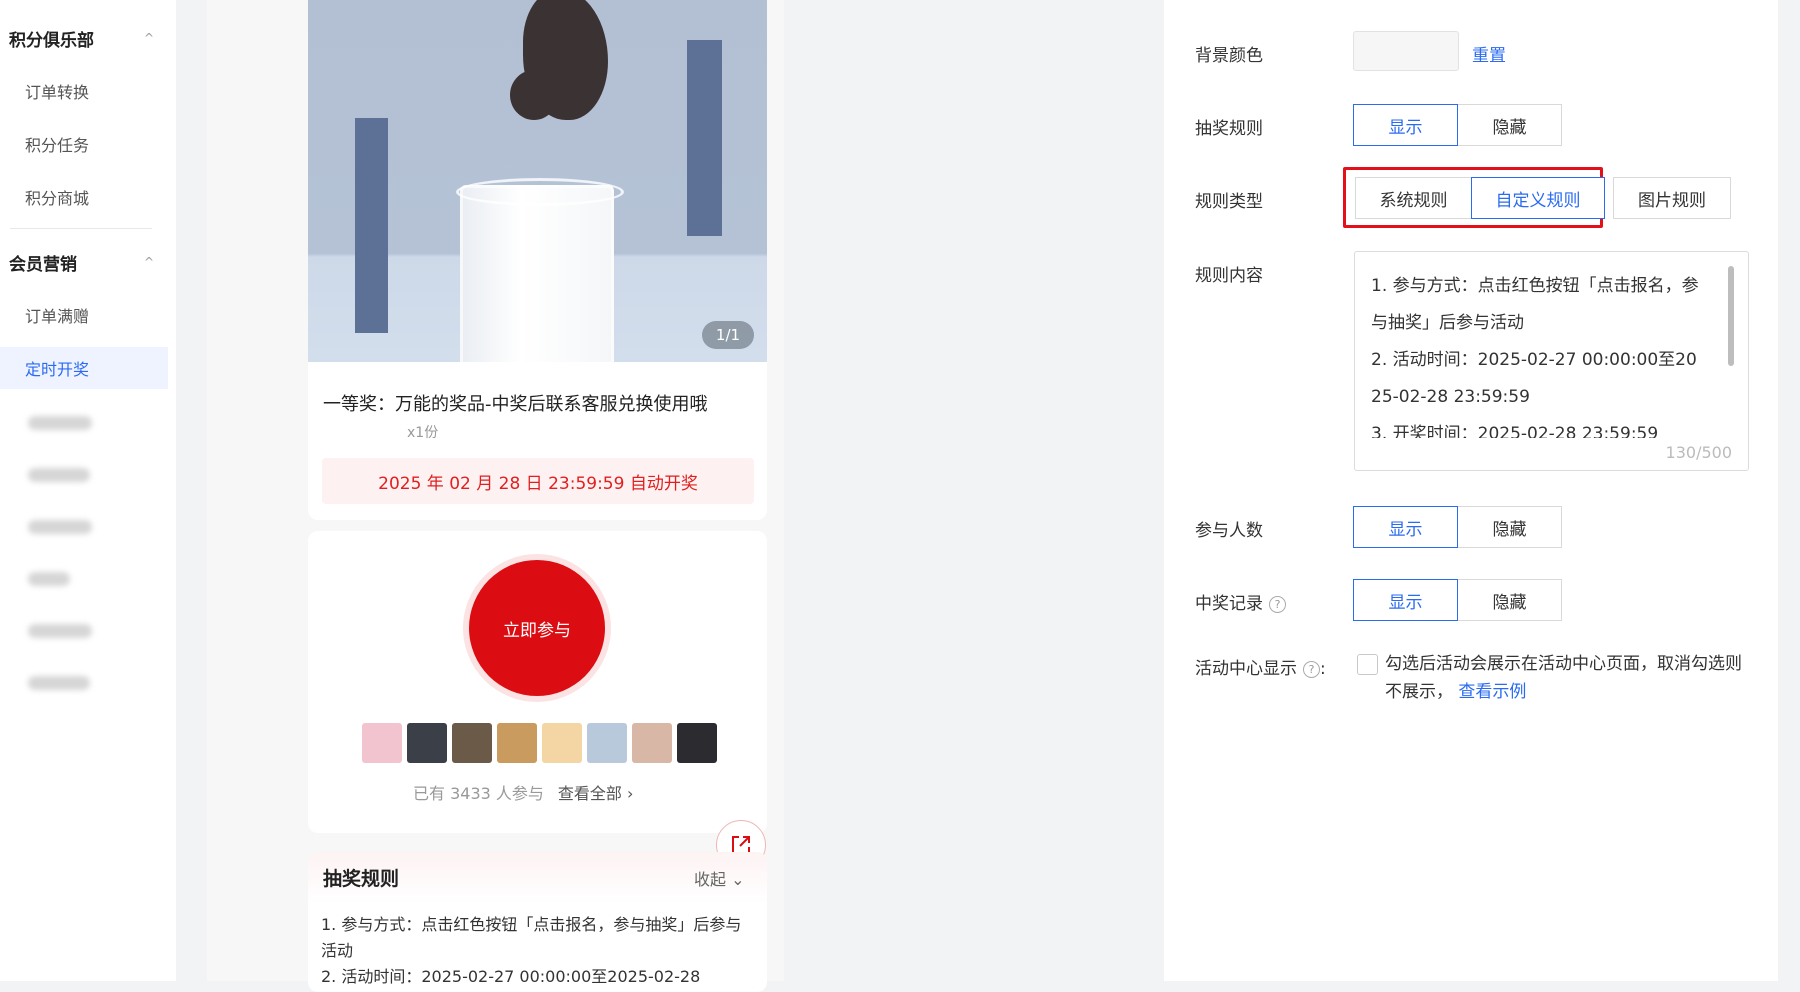  I want to click on label-colon: :, so click(1323, 669).